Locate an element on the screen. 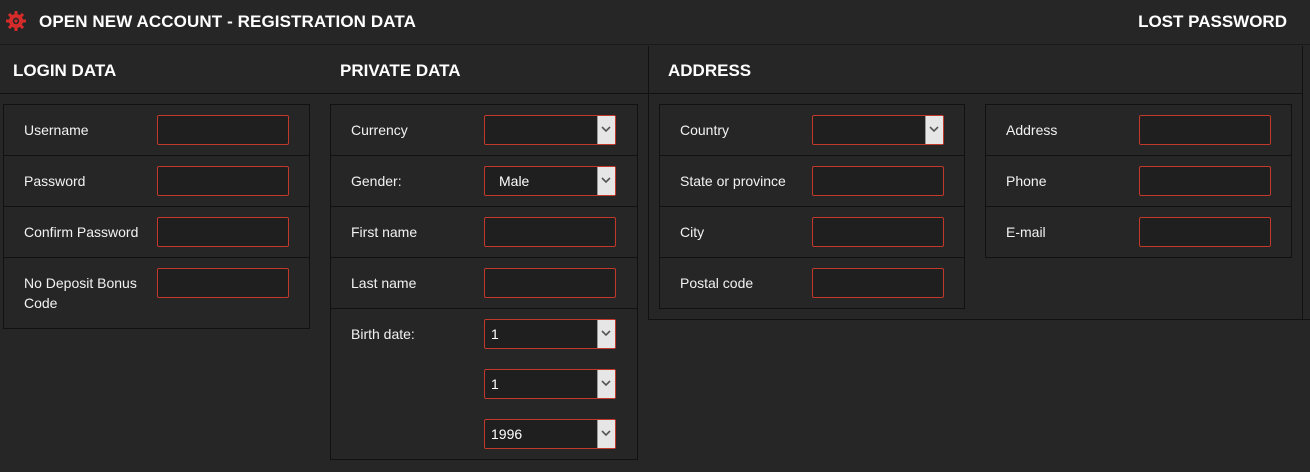  bonus-code-label-line1: No Deposit Bonus is located at coordinates (80, 283).